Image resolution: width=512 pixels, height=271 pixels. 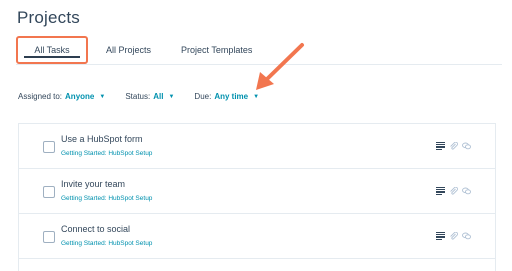 What do you see at coordinates (52, 57) in the screenshot?
I see `active-tab-indicator` at bounding box center [52, 57].